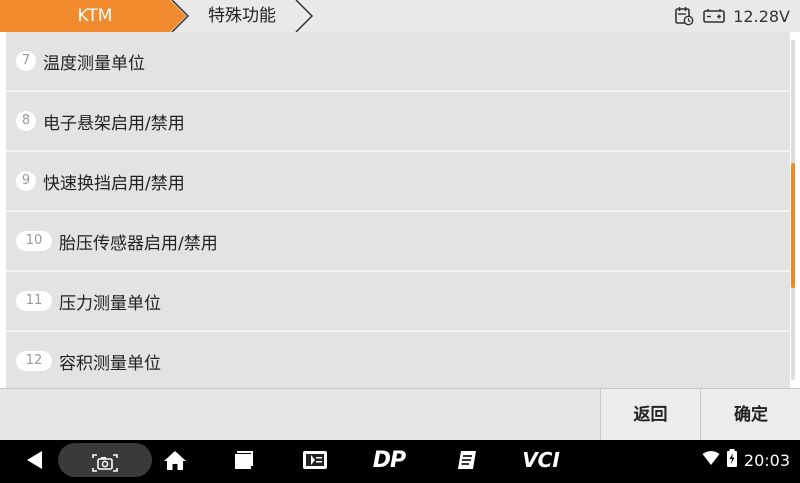 Image resolution: width=800 pixels, height=483 pixels. I want to click on item-index-badge: 10, so click(34, 241).